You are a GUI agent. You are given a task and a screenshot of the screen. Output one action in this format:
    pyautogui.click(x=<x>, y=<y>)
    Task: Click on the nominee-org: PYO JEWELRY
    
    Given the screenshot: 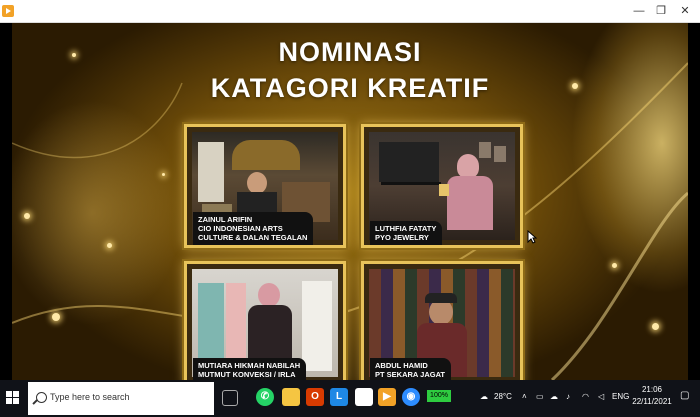 What is the action you would take?
    pyautogui.click(x=402, y=237)
    